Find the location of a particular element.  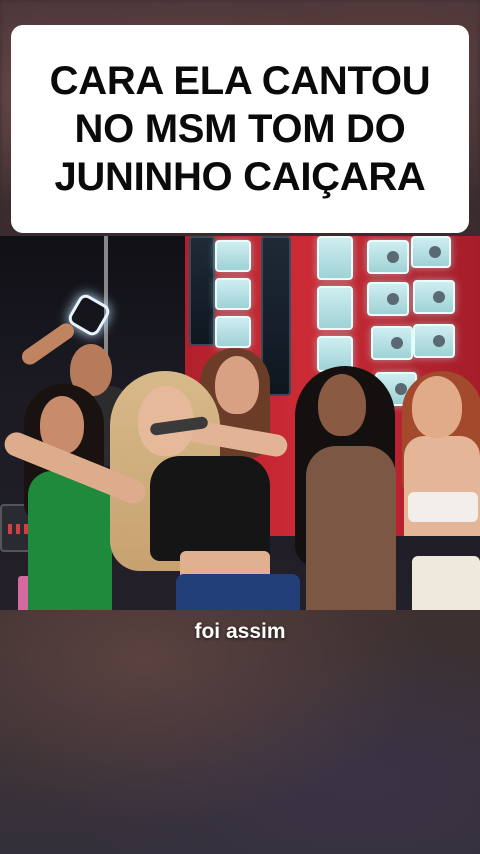

light-pole is located at coordinates (106, 296).